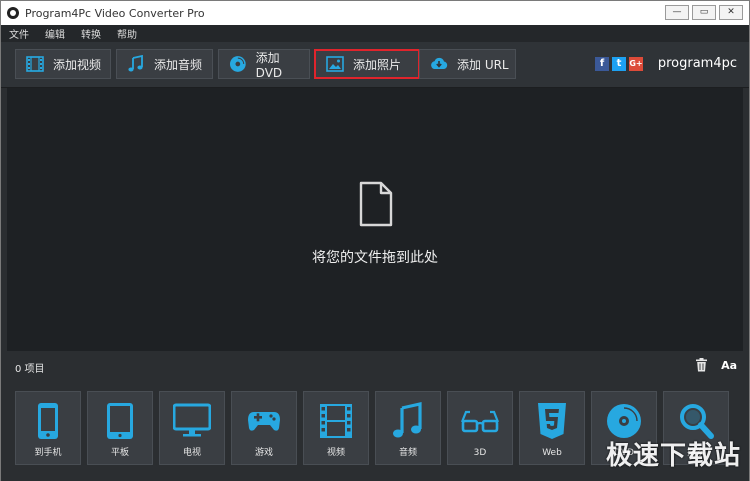 This screenshot has width=750, height=481. What do you see at coordinates (376, 204) in the screenshot?
I see `file-icon` at bounding box center [376, 204].